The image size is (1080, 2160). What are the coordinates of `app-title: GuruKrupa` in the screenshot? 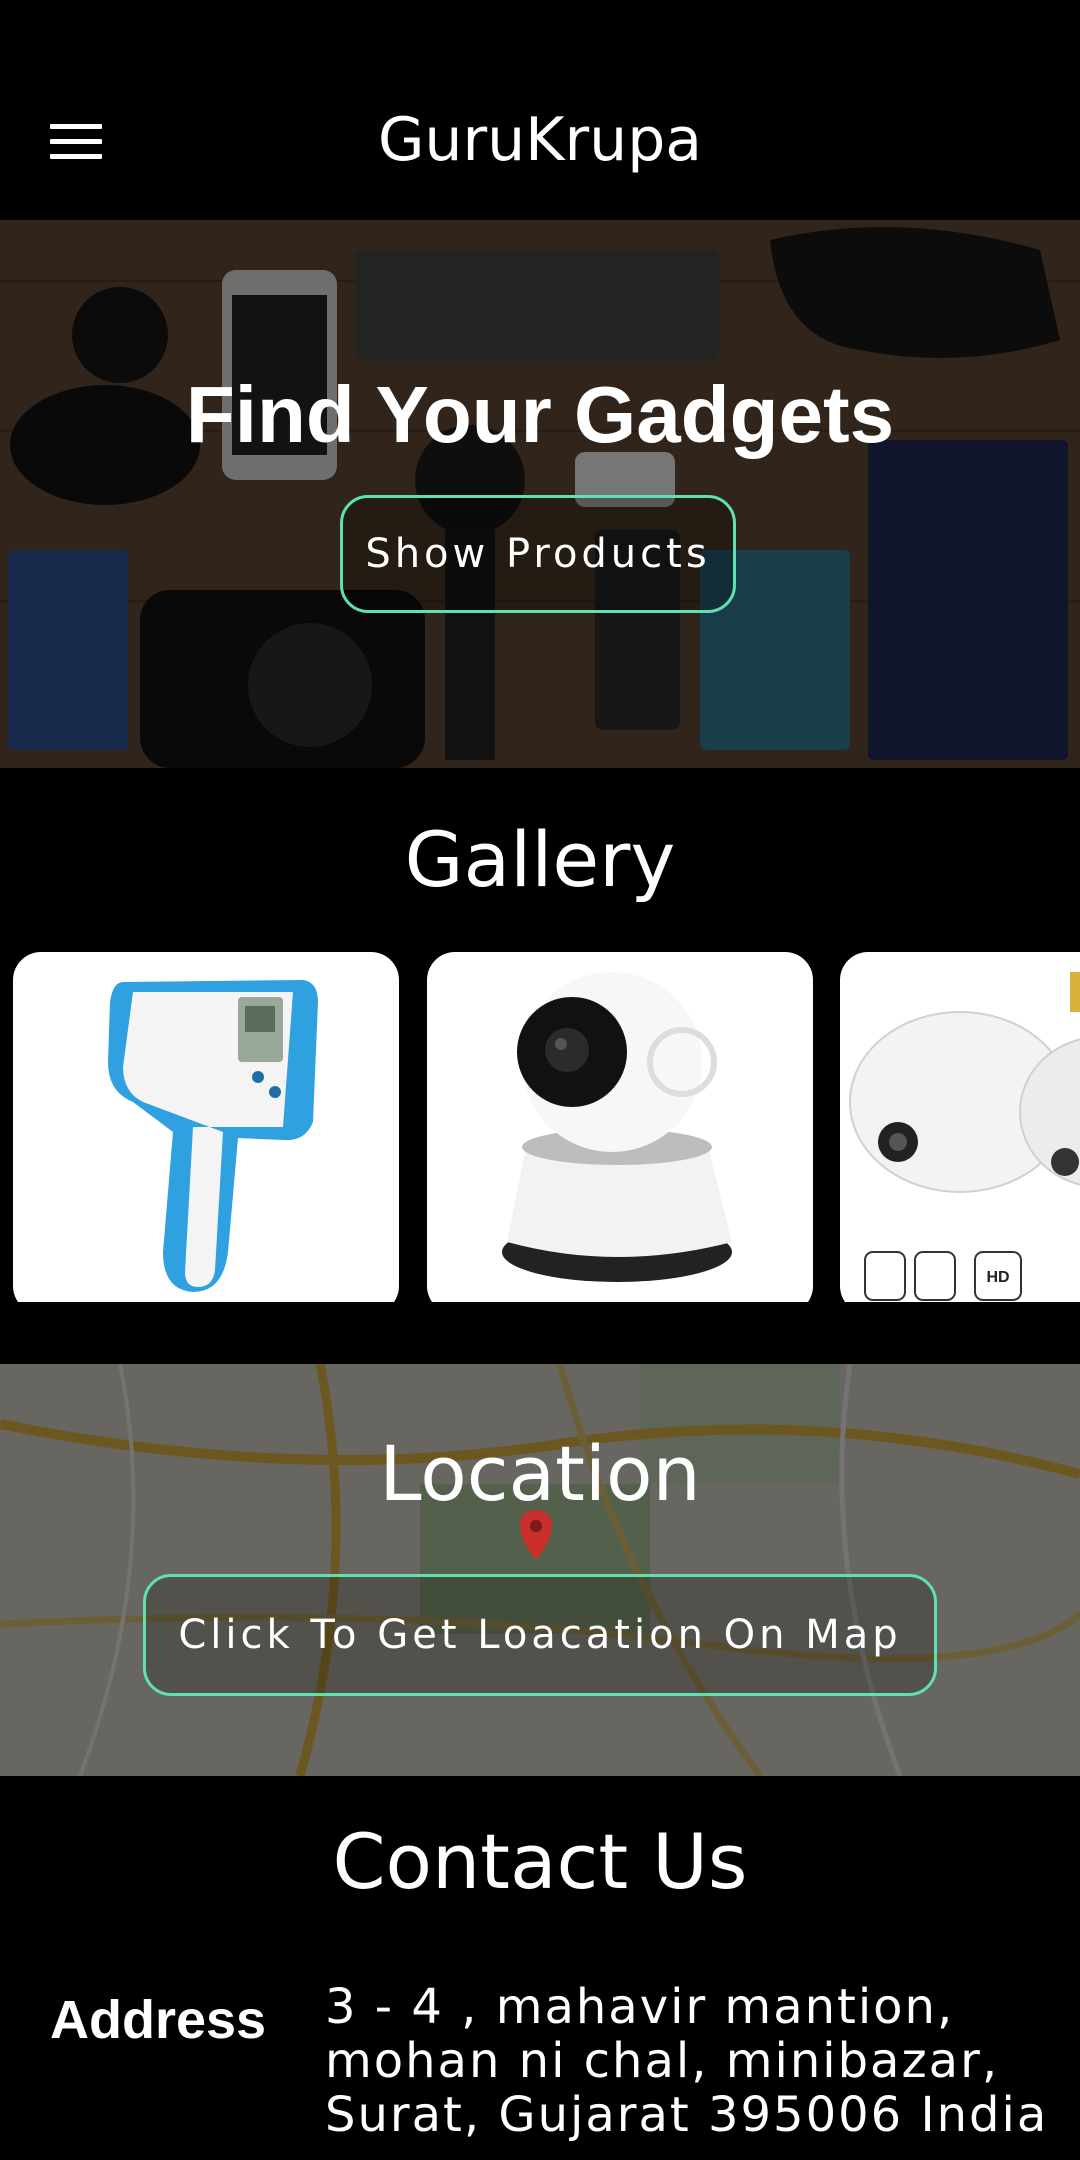 It's located at (540, 140).